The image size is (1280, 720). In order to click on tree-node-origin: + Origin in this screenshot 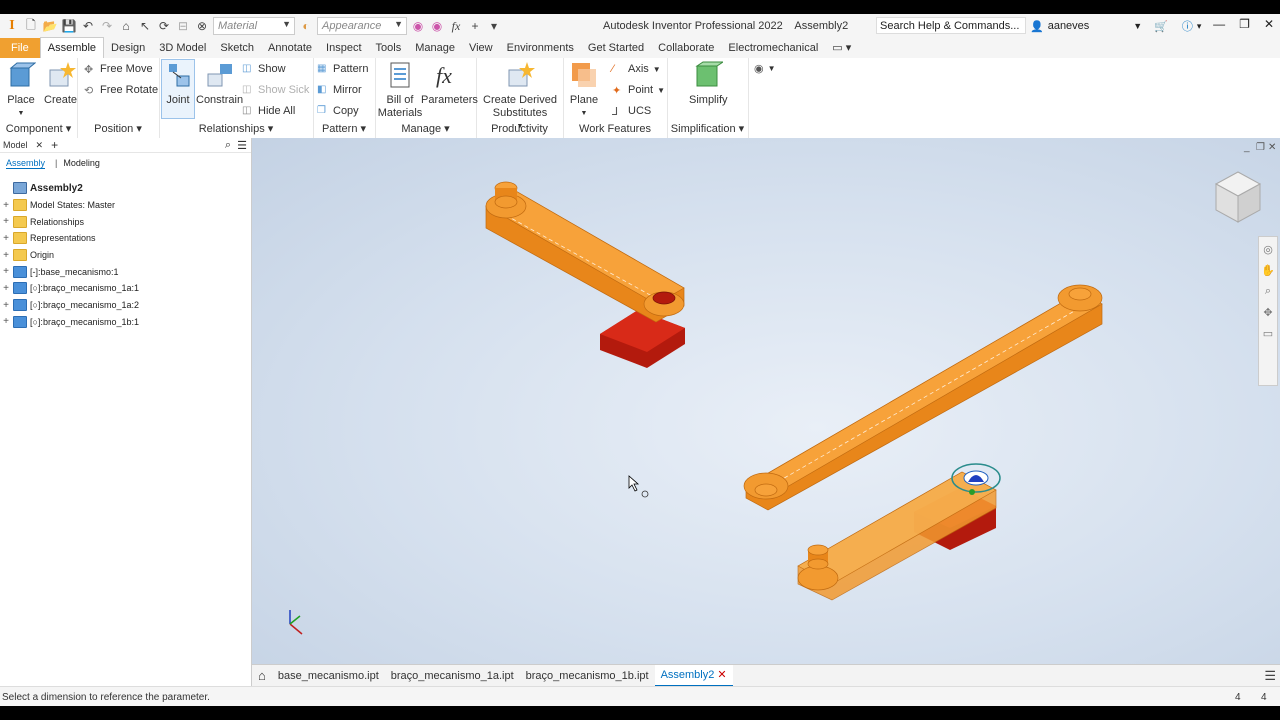, I will do `click(125, 255)`.